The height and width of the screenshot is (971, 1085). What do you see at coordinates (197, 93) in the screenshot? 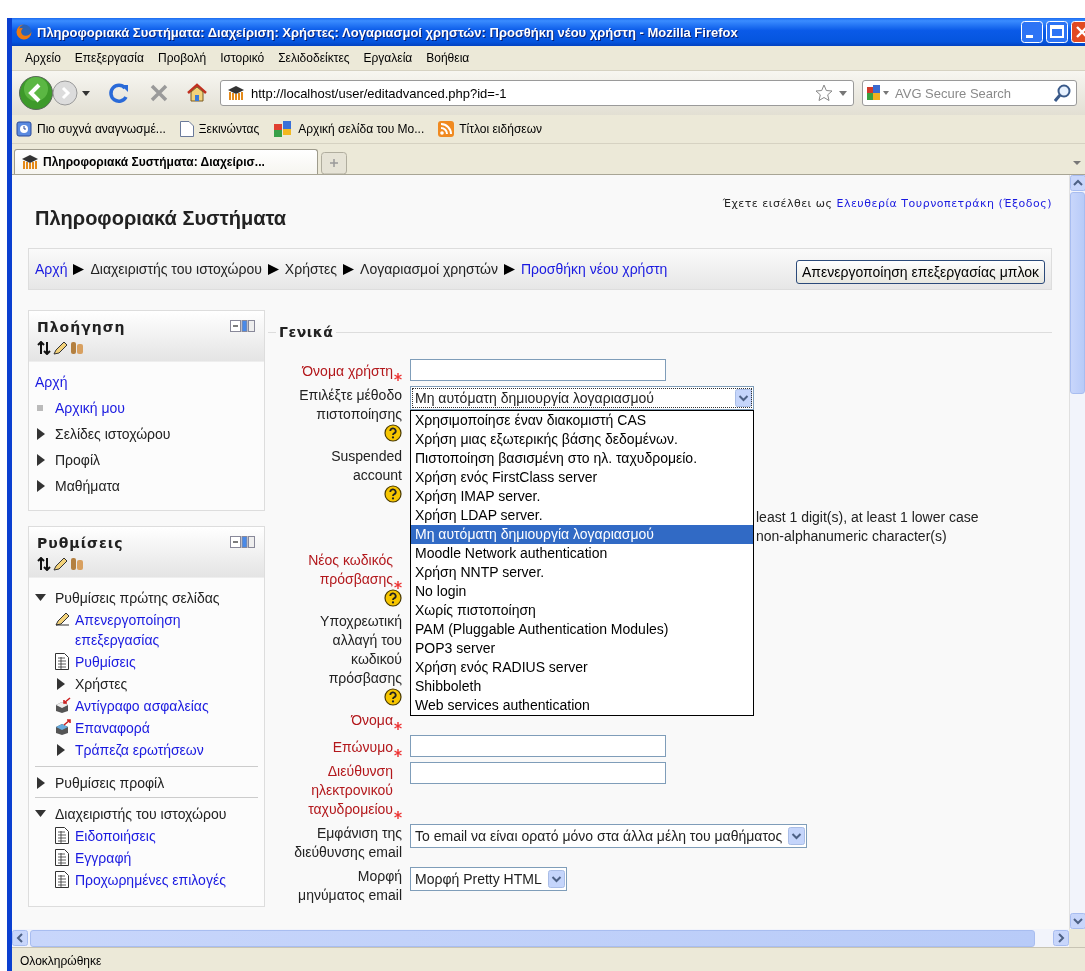
I see `home-button` at bounding box center [197, 93].